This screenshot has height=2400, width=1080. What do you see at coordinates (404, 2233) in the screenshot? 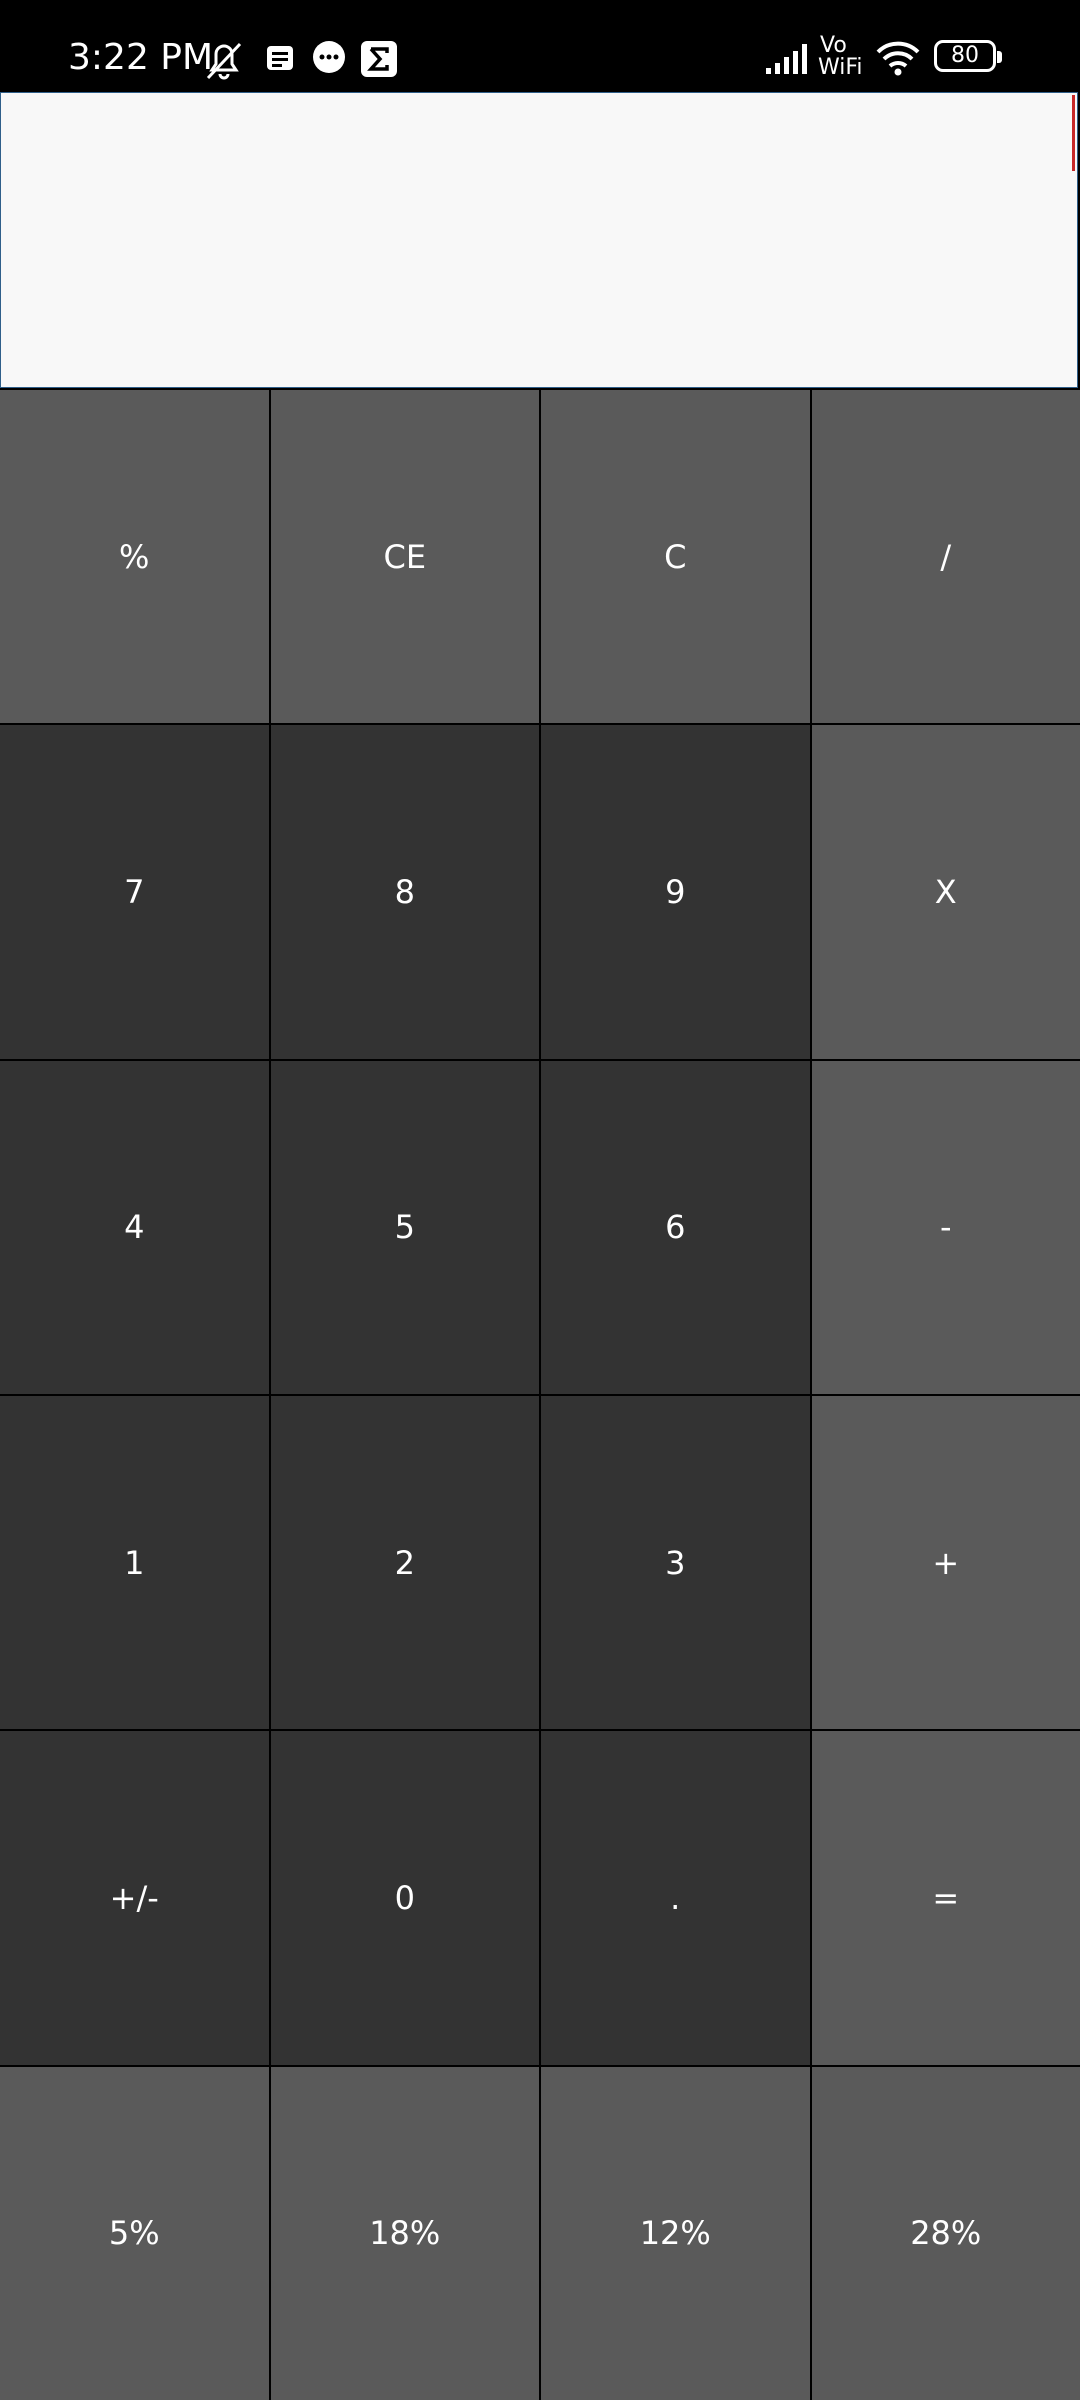
I see `gst-18-button: 18%` at bounding box center [404, 2233].